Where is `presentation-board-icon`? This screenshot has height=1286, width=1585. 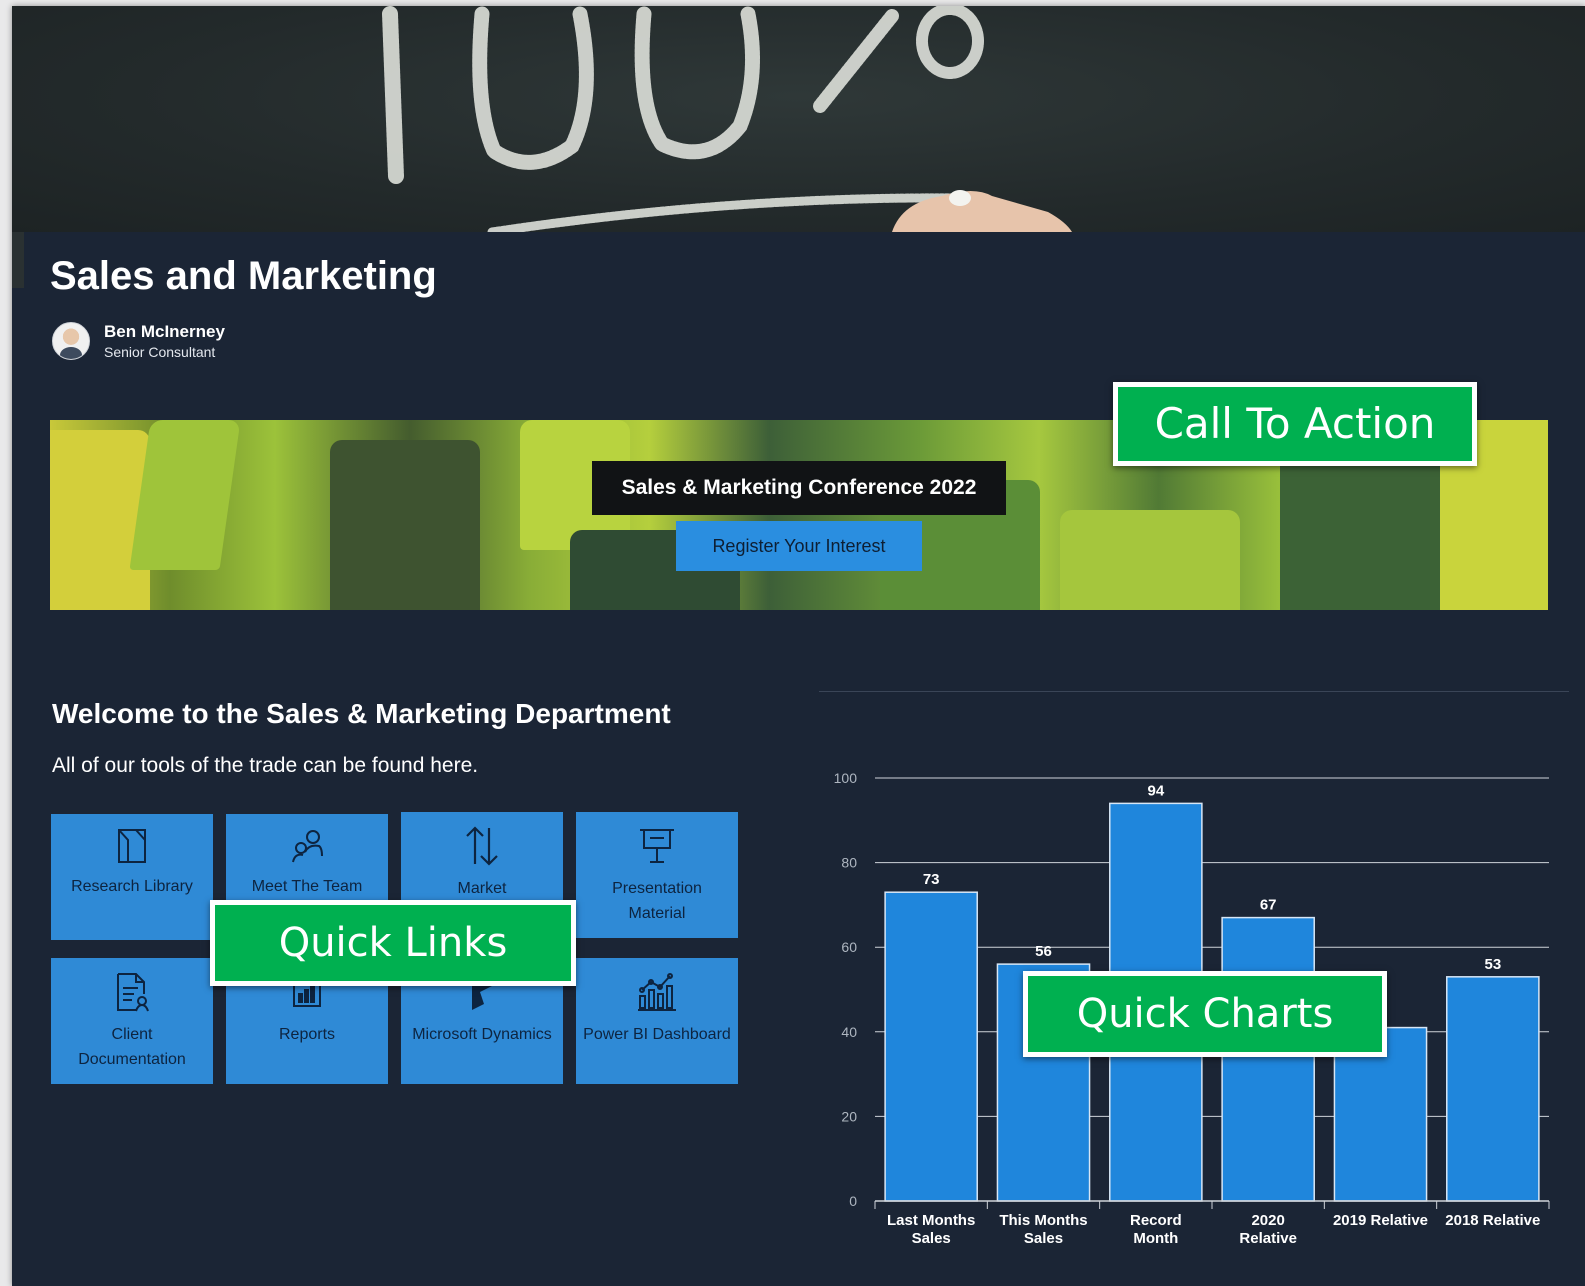
presentation-board-icon is located at coordinates (657, 846).